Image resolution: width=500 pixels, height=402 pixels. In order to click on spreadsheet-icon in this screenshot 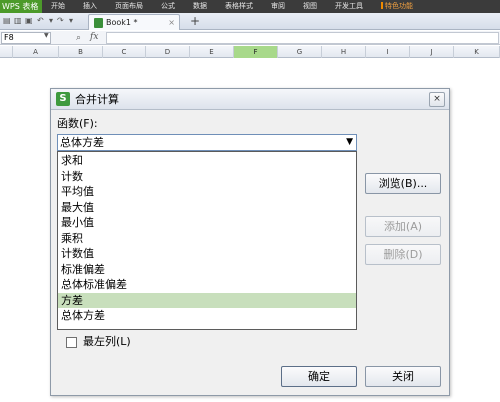, I will do `click(98, 23)`.